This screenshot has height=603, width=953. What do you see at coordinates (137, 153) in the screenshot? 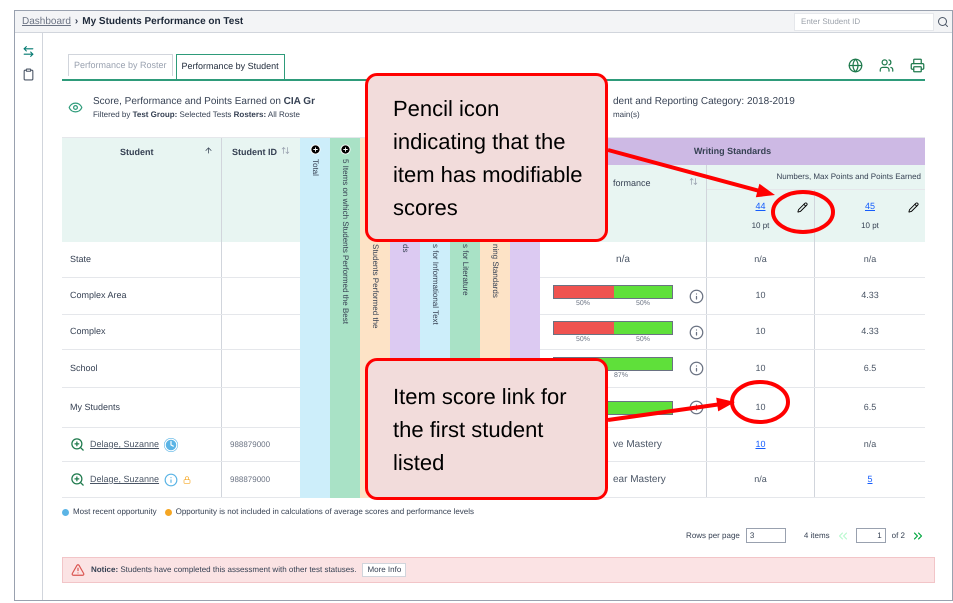
I see `column-header: Student` at bounding box center [137, 153].